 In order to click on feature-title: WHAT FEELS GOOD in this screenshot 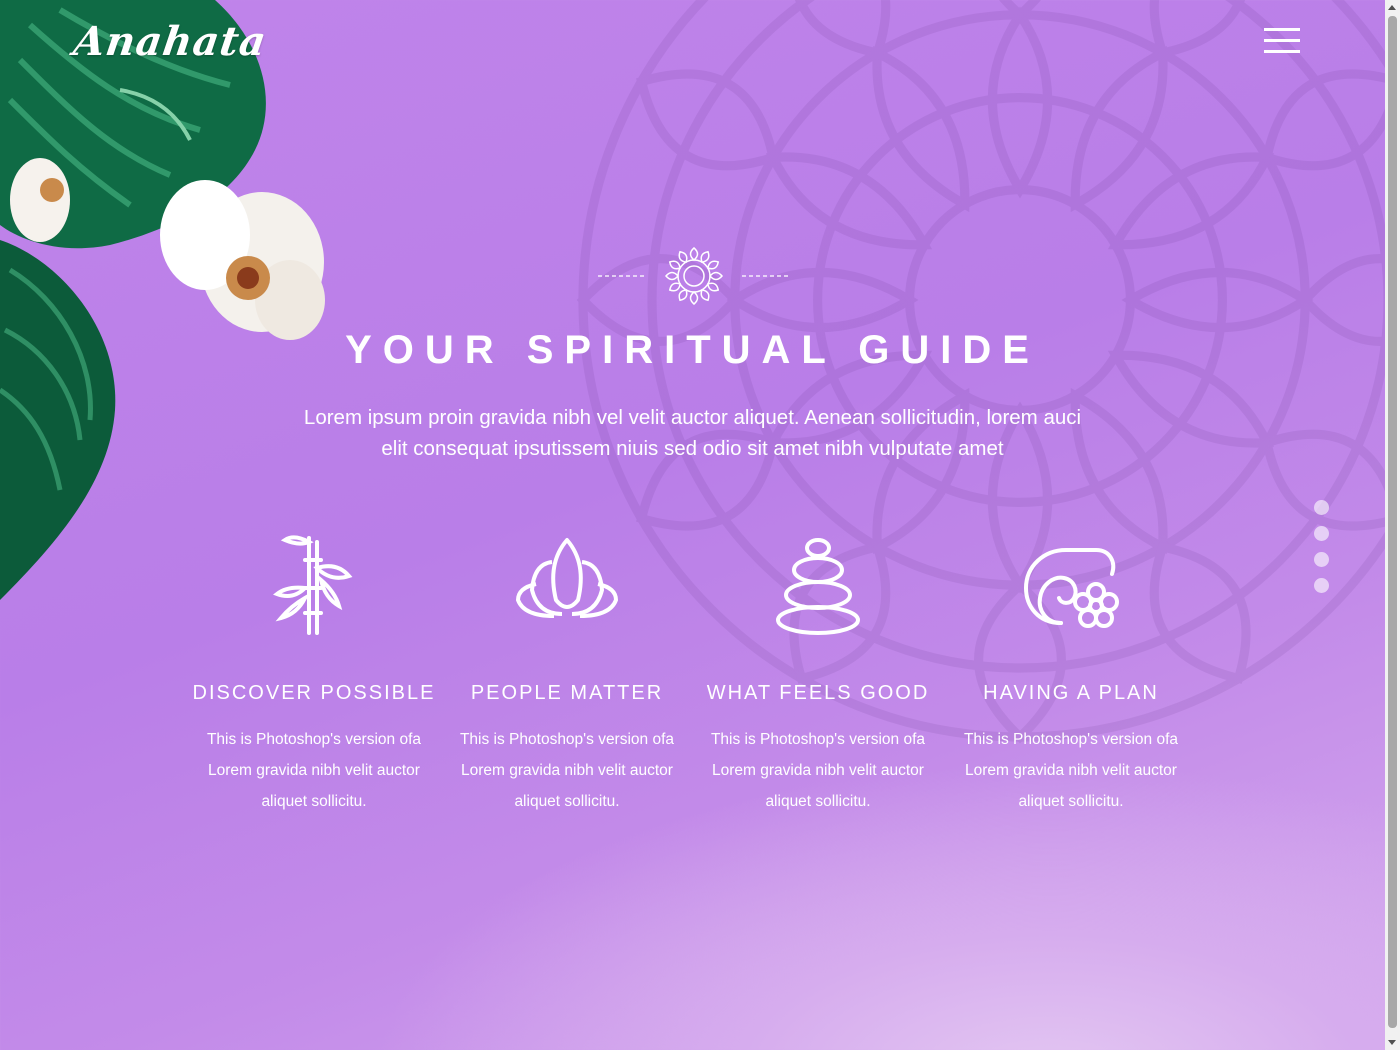, I will do `click(818, 693)`.